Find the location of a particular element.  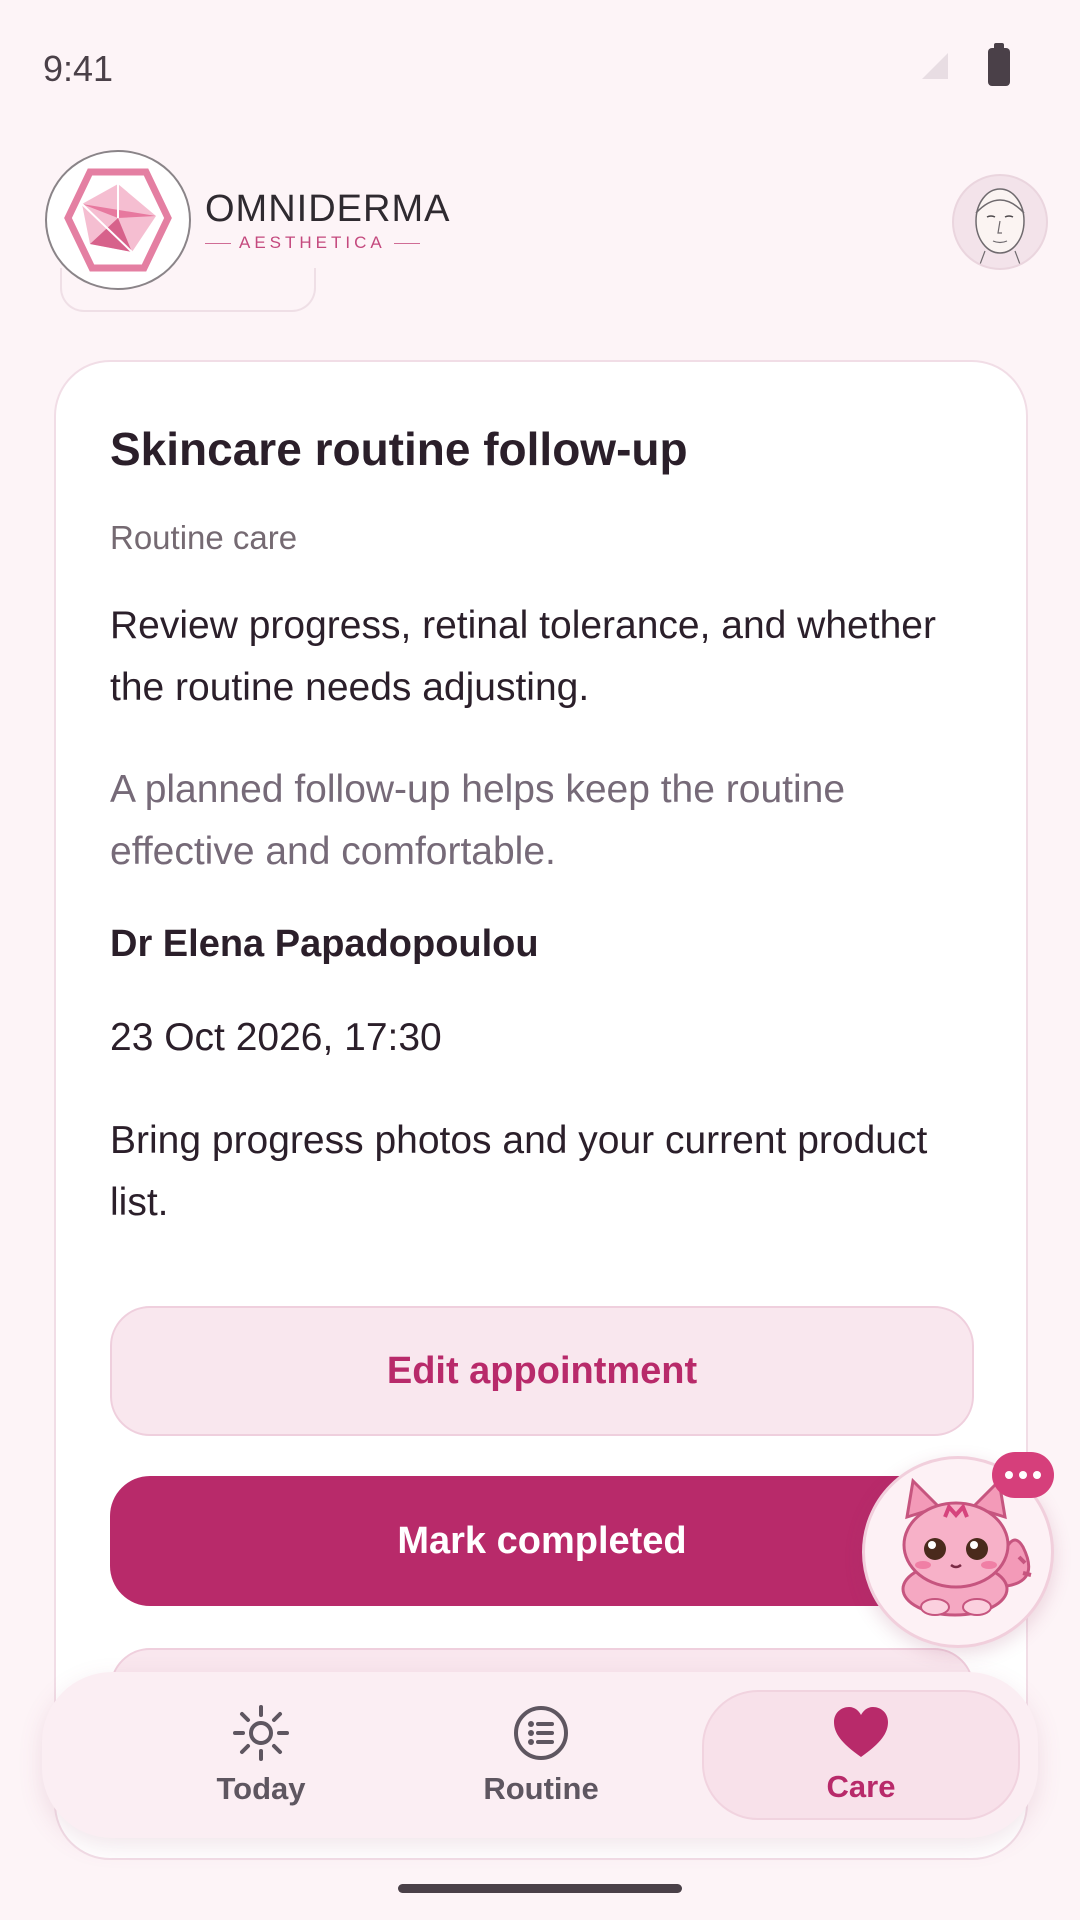

battery-icon is located at coordinates (999, 64).